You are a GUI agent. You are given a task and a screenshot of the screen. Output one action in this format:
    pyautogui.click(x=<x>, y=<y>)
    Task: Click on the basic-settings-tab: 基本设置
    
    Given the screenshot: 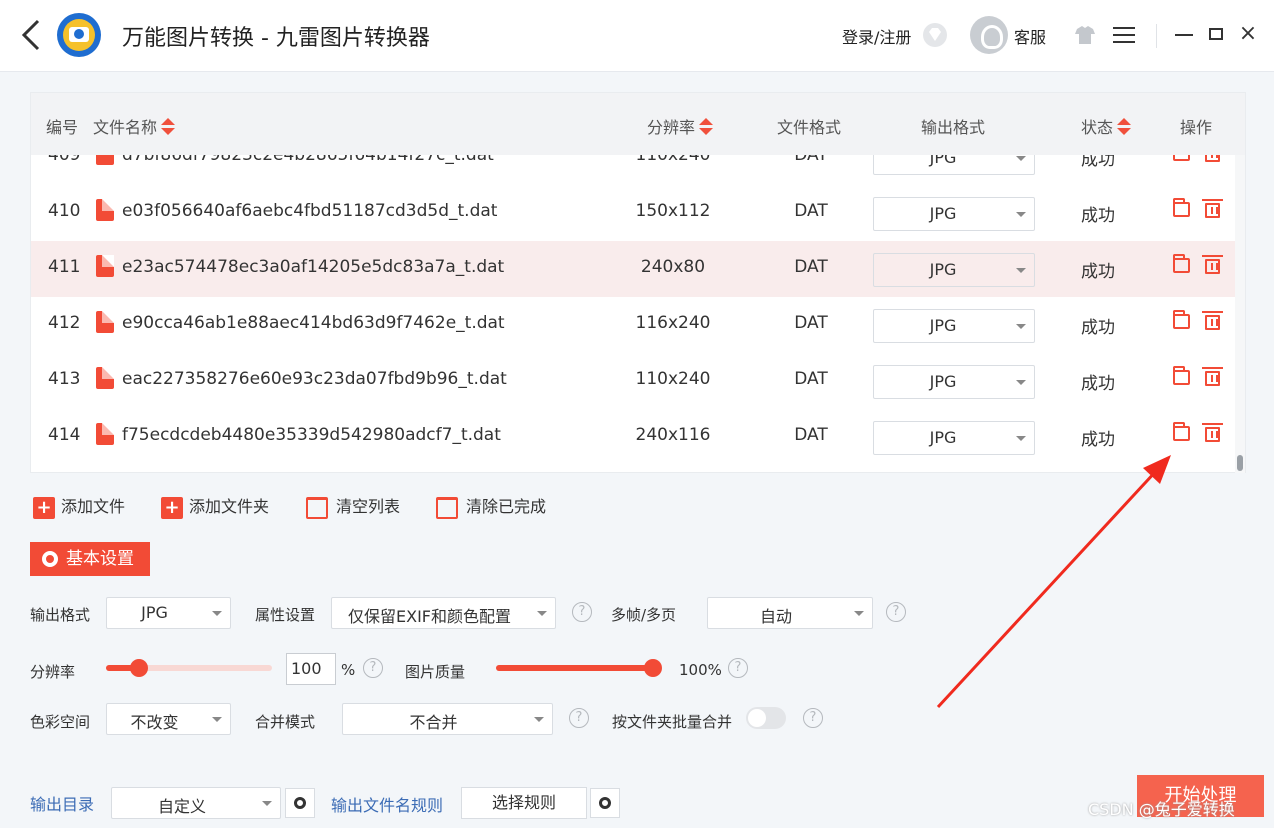 What is the action you would take?
    pyautogui.click(x=90, y=559)
    